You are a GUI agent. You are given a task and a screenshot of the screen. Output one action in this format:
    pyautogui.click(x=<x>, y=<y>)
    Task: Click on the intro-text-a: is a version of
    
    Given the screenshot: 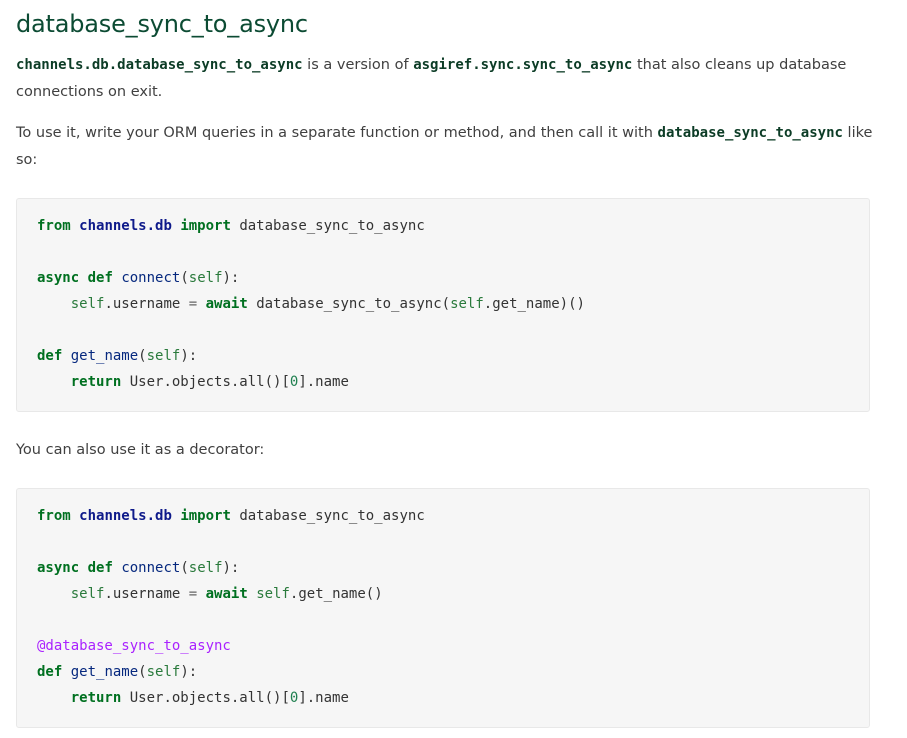 What is the action you would take?
    pyautogui.click(x=358, y=65)
    